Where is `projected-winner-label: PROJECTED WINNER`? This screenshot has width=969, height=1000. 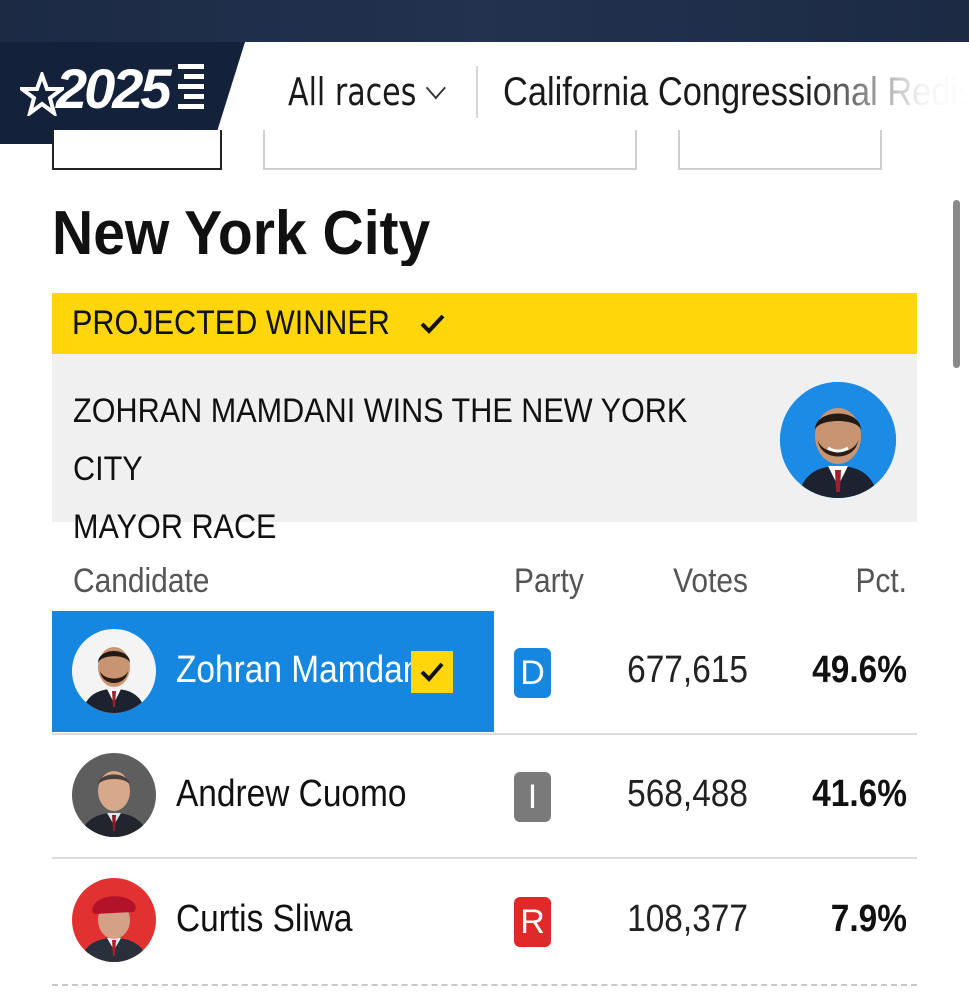 projected-winner-label: PROJECTED WINNER is located at coordinates (231, 323).